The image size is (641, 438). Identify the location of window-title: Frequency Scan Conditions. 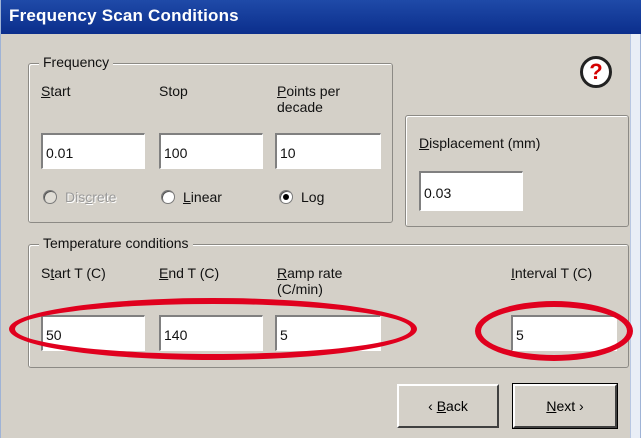
(124, 15).